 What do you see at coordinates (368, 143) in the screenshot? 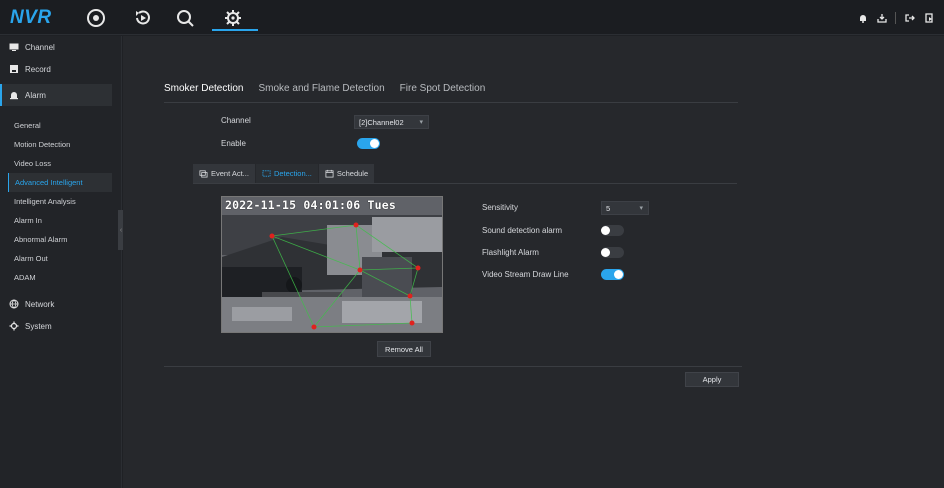
I see `enable-toggle` at bounding box center [368, 143].